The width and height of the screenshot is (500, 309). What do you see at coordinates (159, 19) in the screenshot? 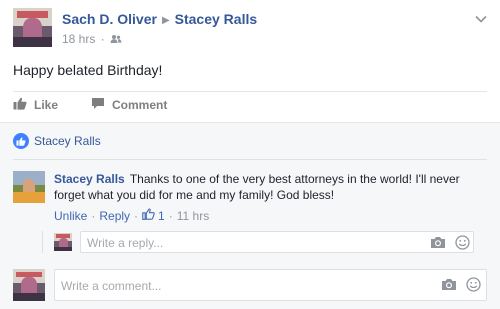
I see `post-header-names: Sach D. Oliver ▶ Stacey Ralls` at bounding box center [159, 19].